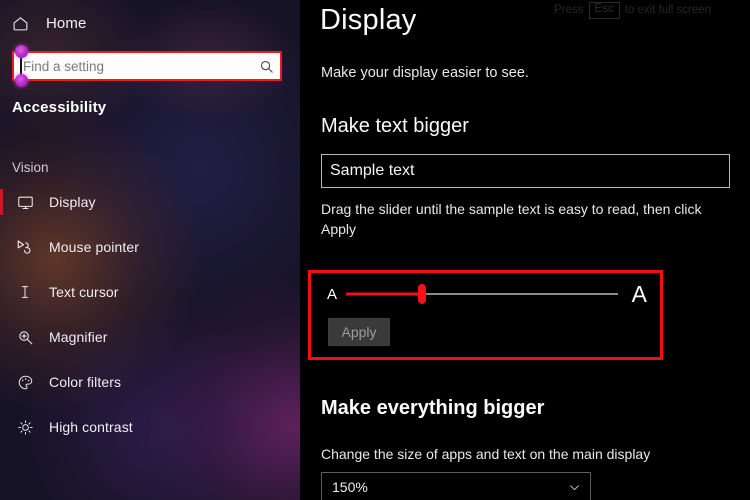  Describe the element at coordinates (359, 332) in the screenshot. I see `apply-button: Apply` at that location.